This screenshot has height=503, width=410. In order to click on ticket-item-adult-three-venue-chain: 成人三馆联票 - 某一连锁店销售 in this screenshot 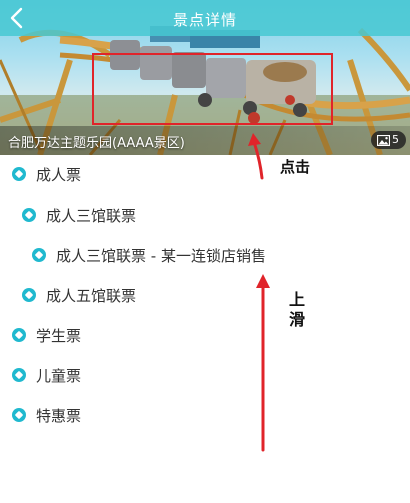, I will do `click(149, 255)`.